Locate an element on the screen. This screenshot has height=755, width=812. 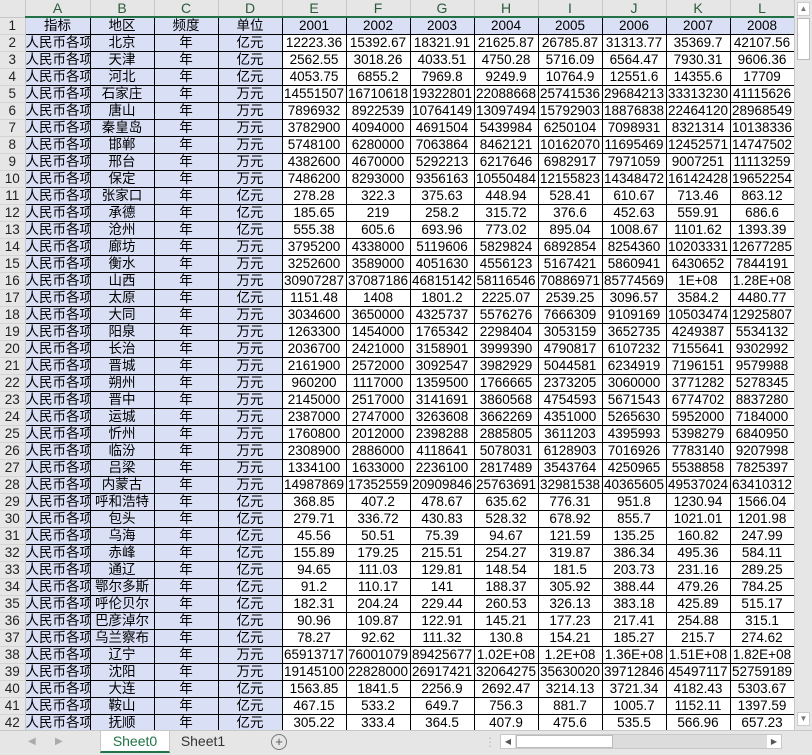
cell: 6250104 is located at coordinates (570, 128).